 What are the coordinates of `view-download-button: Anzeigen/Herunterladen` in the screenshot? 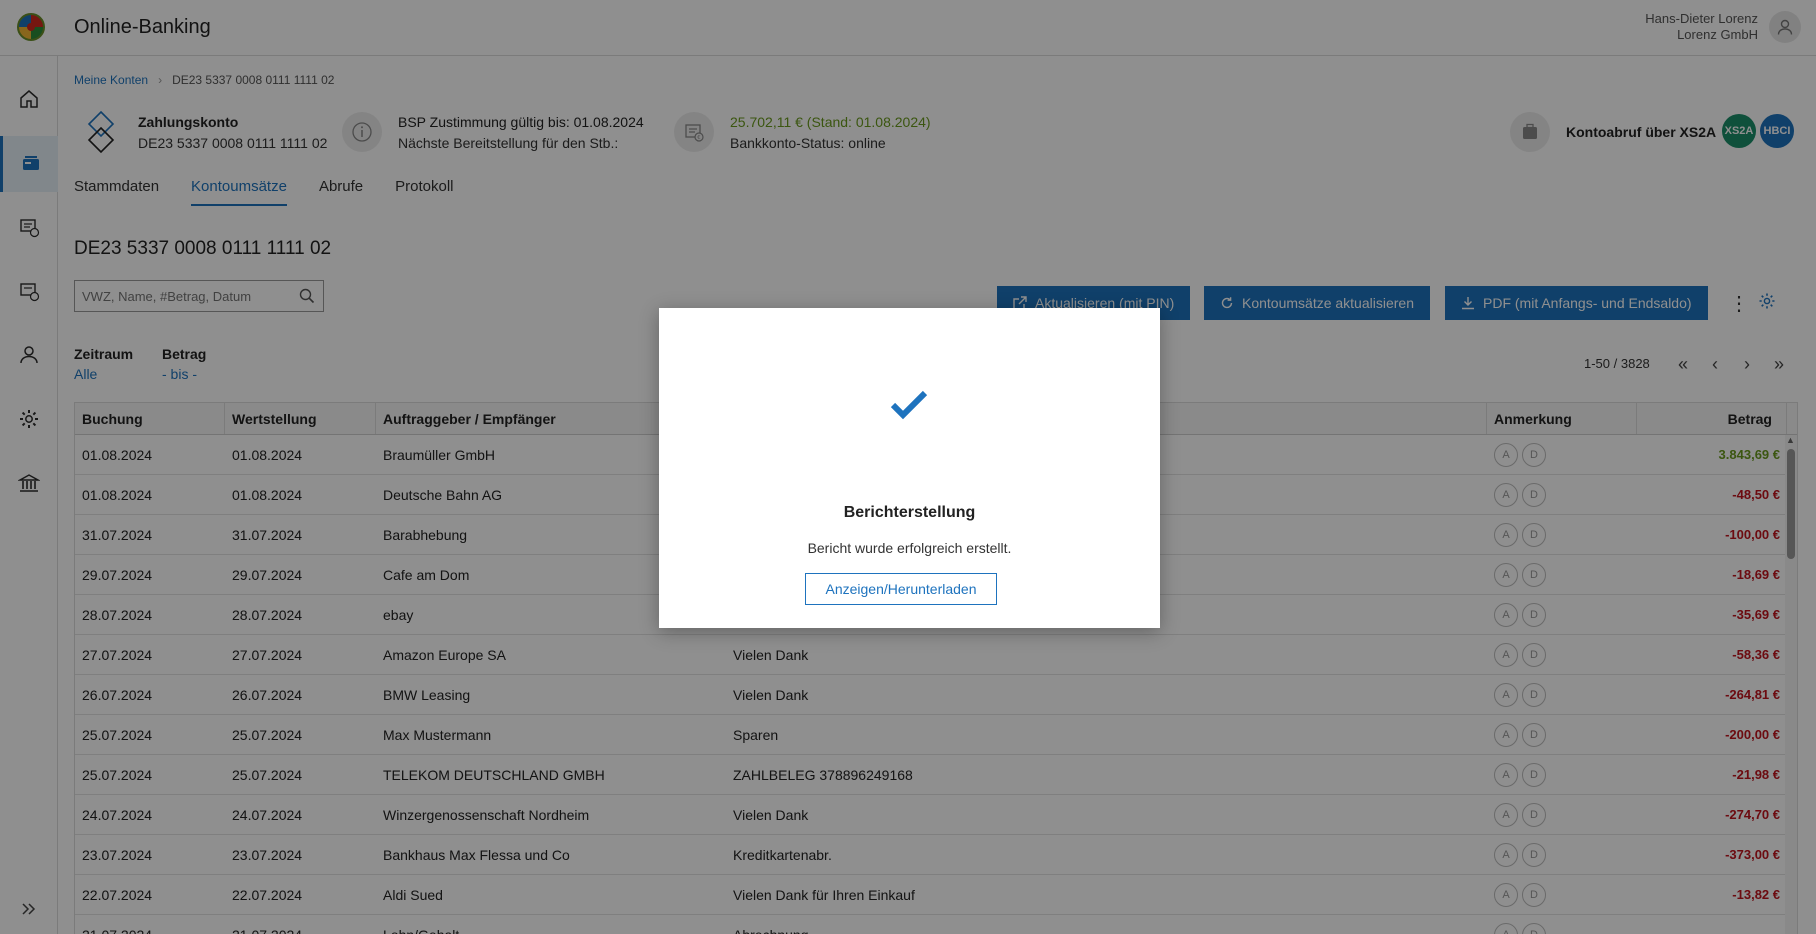 It's located at (901, 589).